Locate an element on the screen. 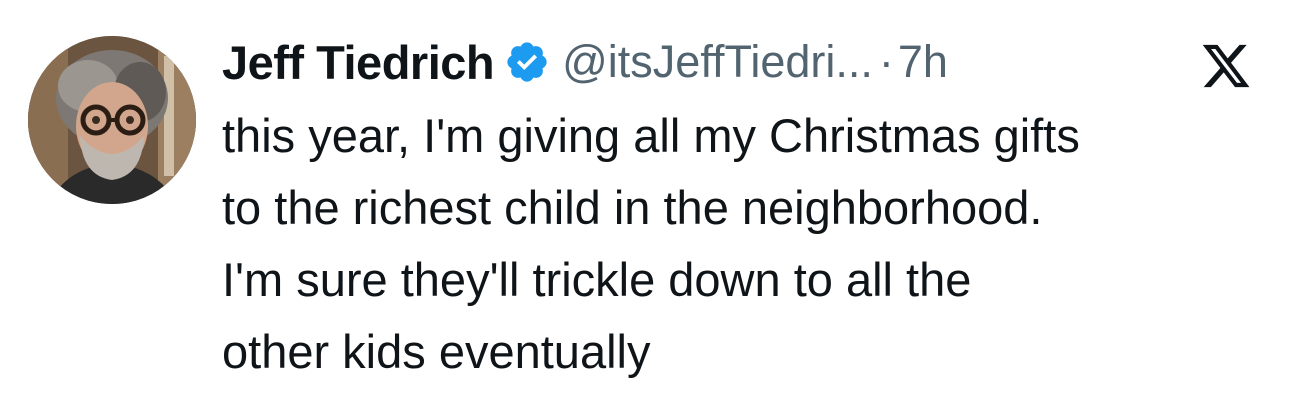 Image resolution: width=1290 pixels, height=404 pixels. tweet-header: Jeff Tiedrich @itsJeffTiedri... · 7h is located at coordinates (585, 62).